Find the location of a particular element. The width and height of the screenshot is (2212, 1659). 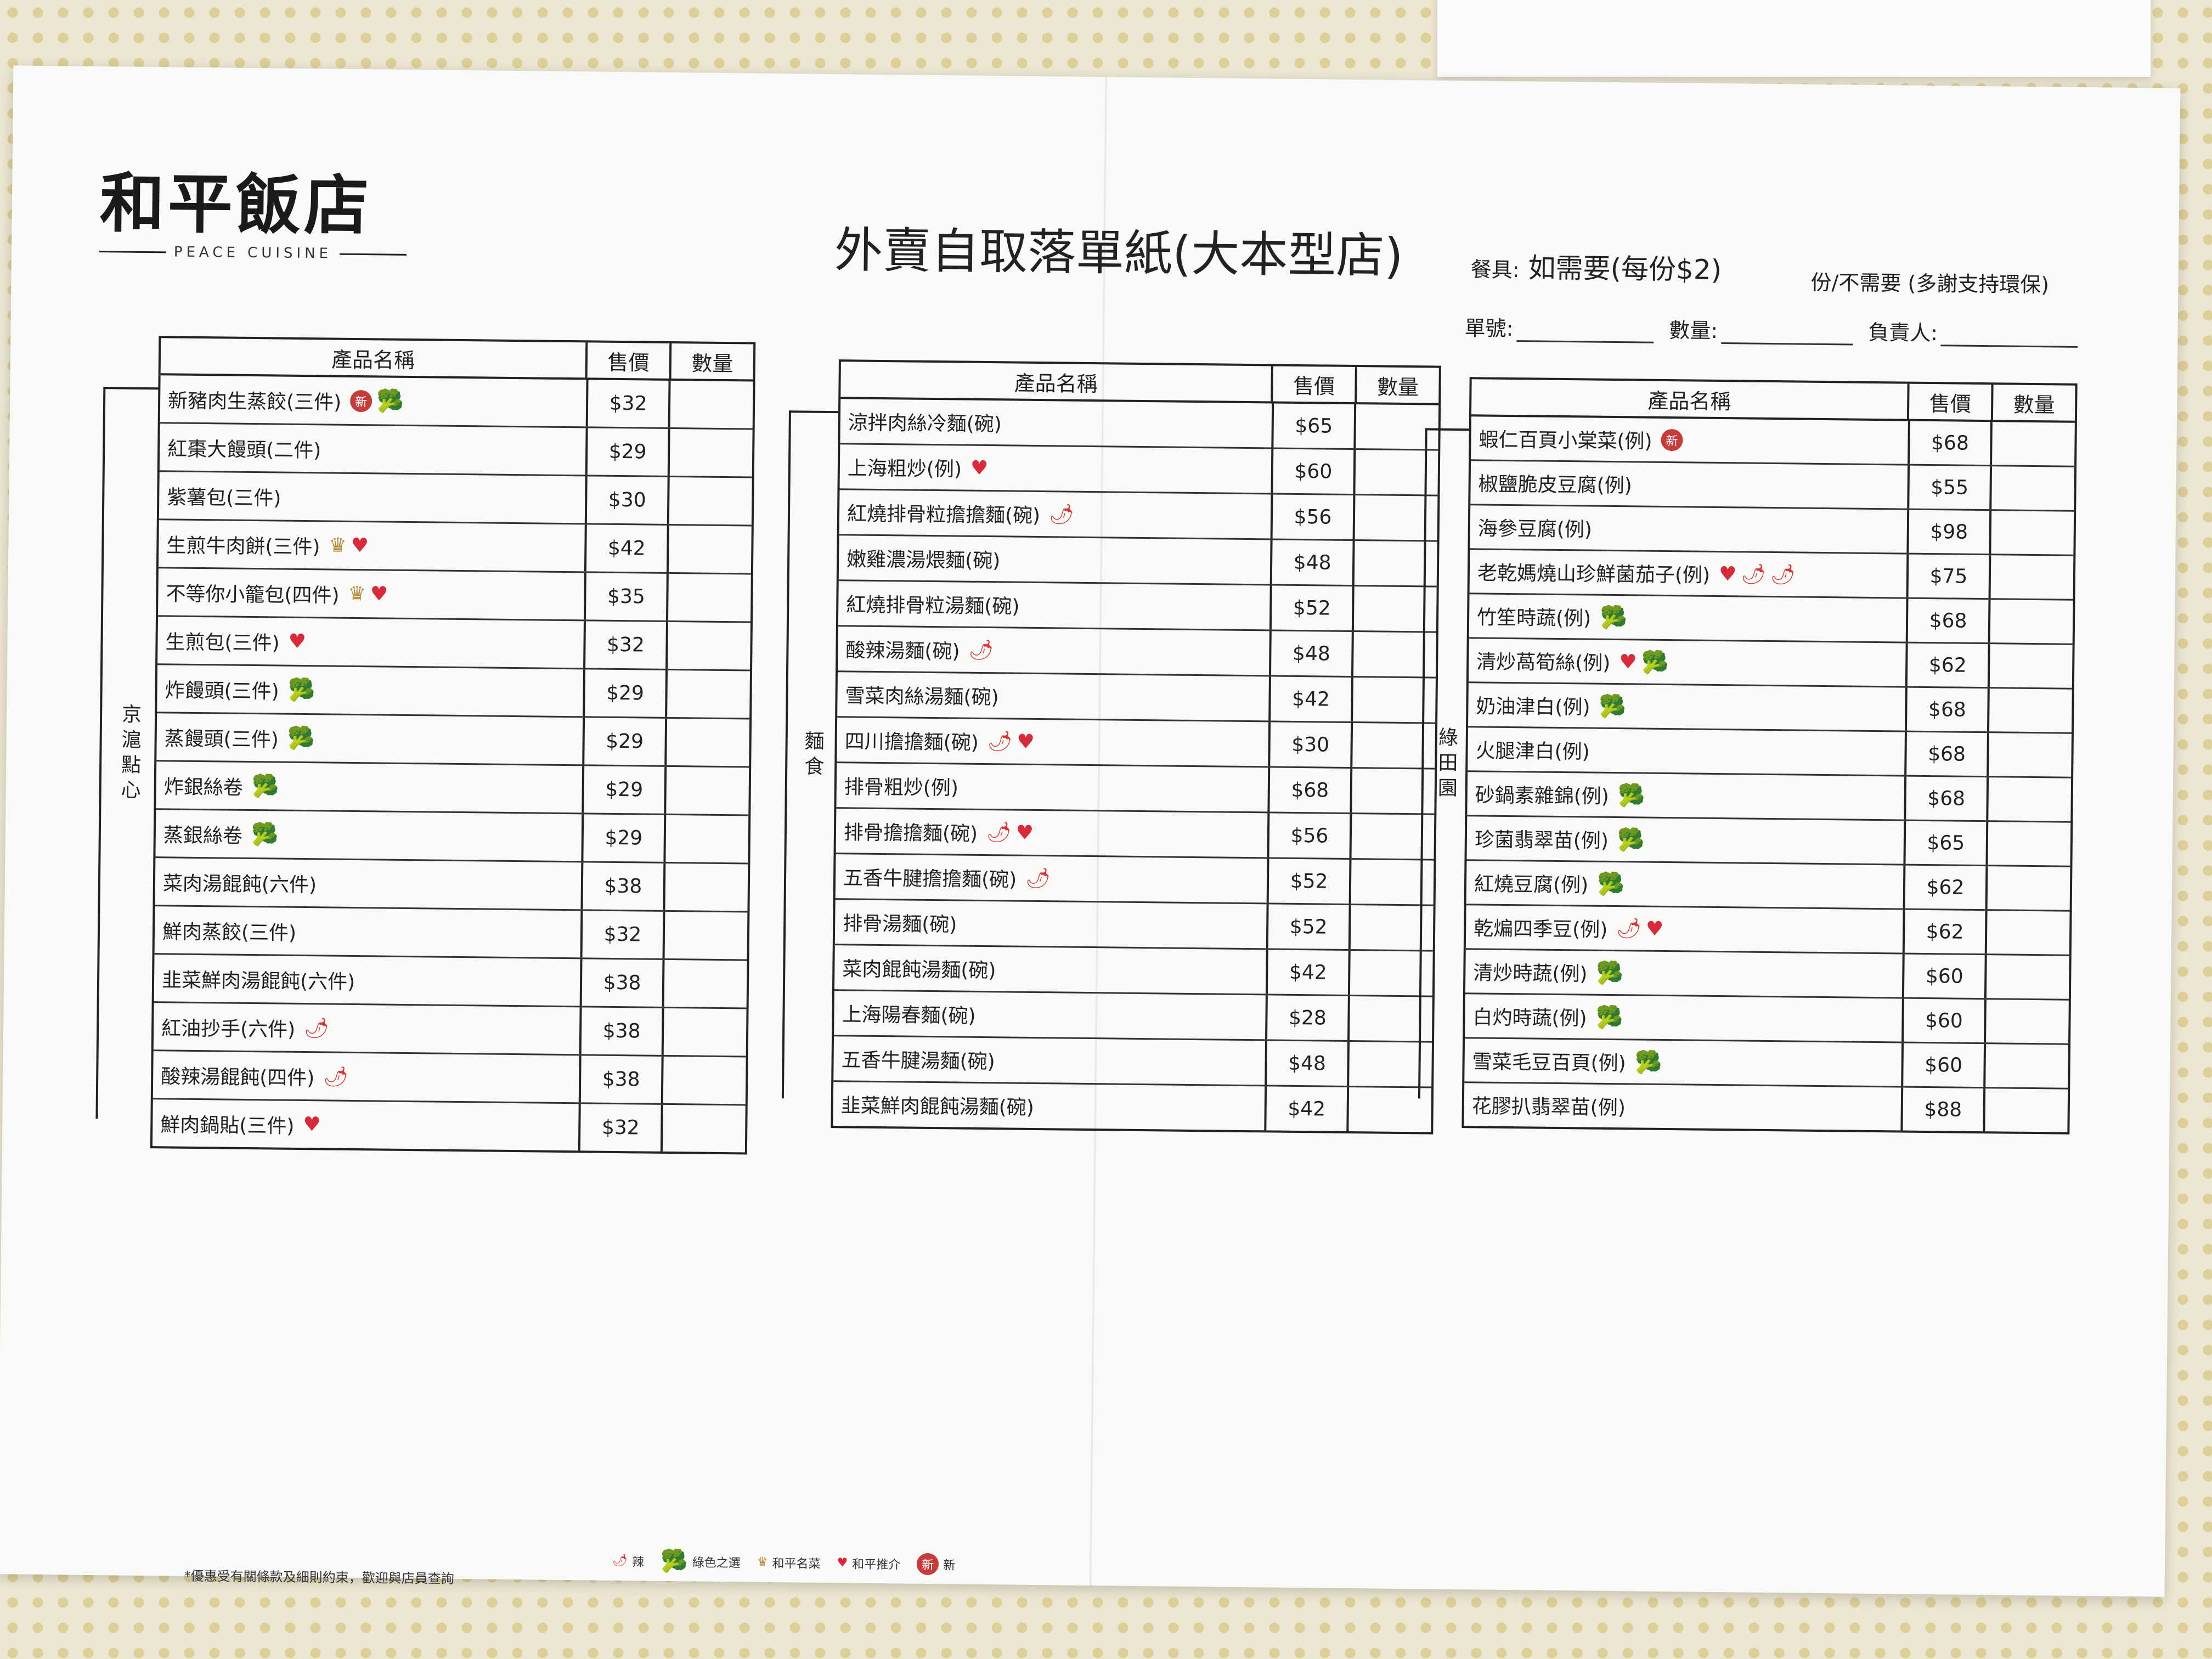

table-row: 海參豆腐(例) $98 is located at coordinates (1772, 531).